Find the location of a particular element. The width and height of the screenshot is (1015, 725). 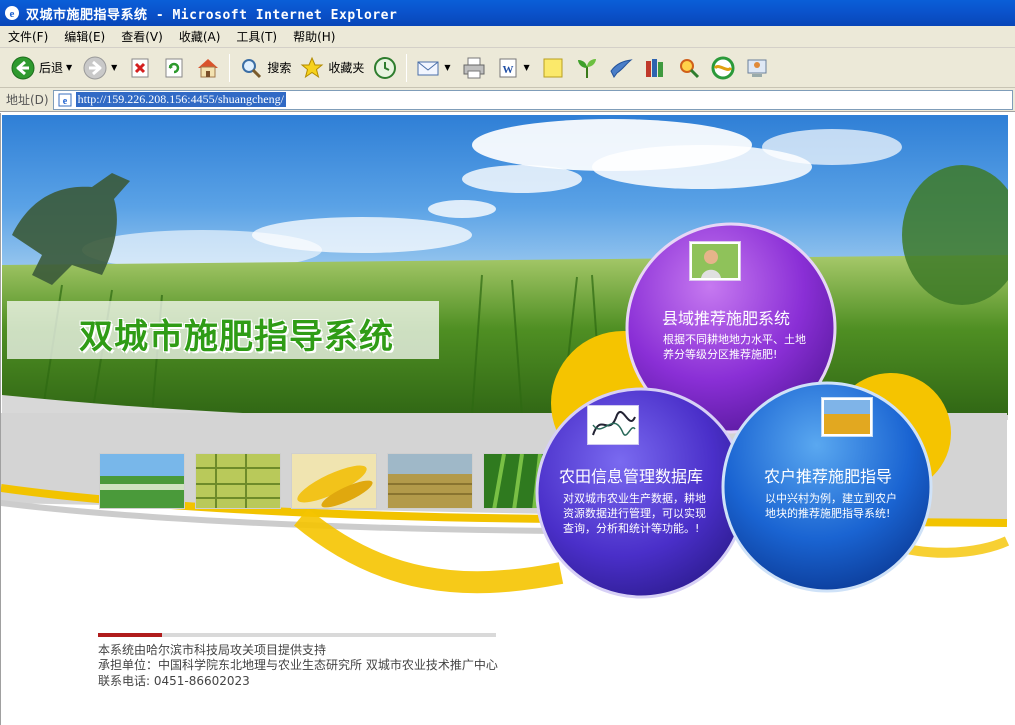

favorites-button: 收藏夹 is located at coordinates (331, 68).